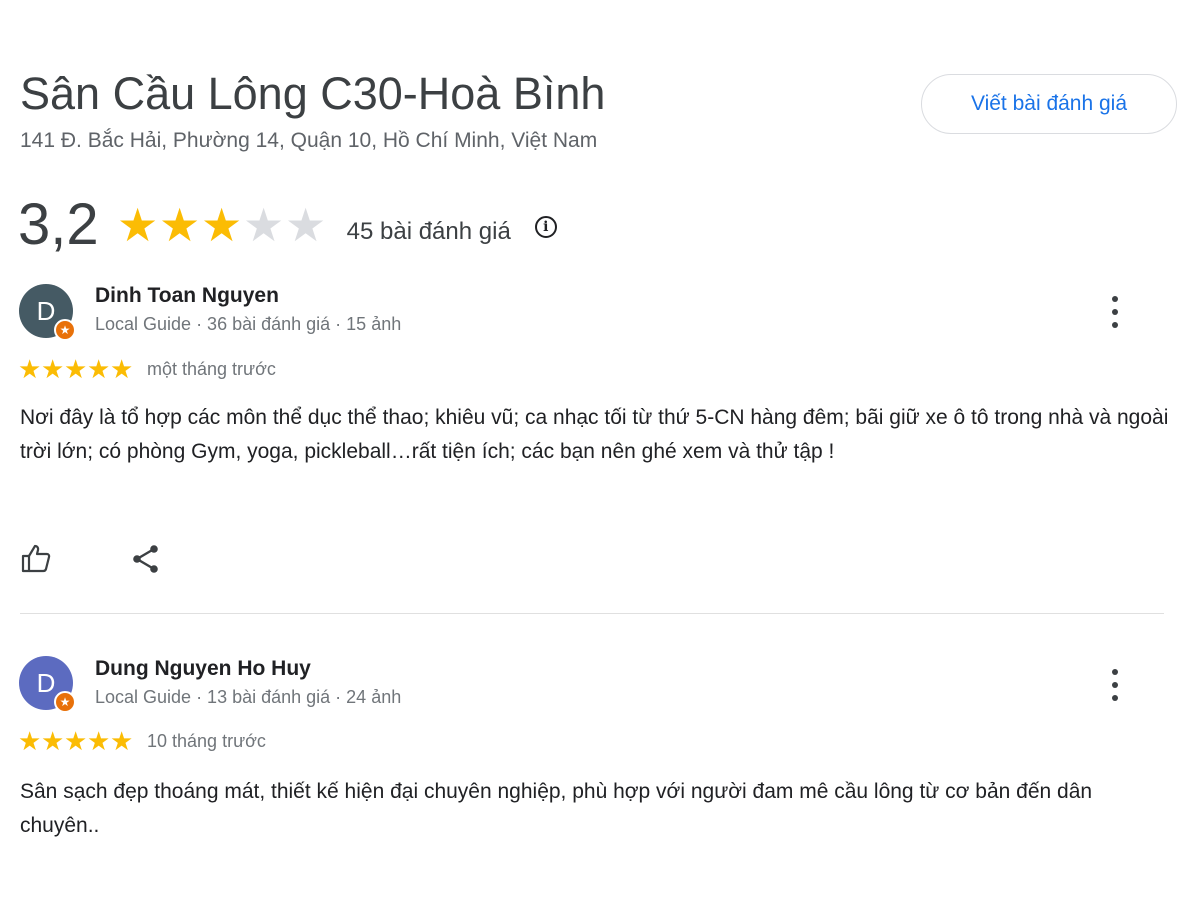  I want to click on average-rating: 3,2, so click(58, 224).